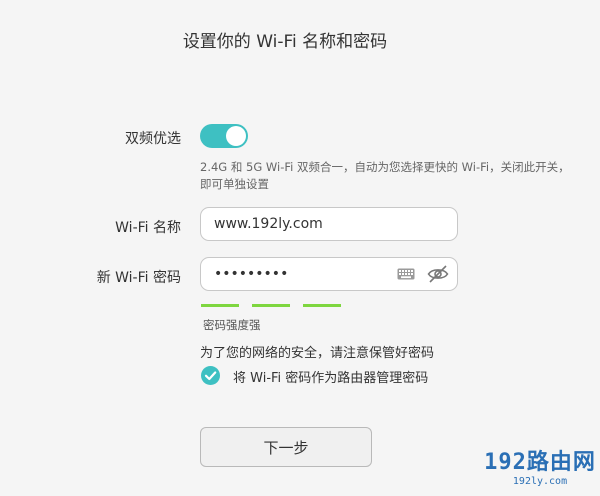 The height and width of the screenshot is (496, 600). I want to click on wifi-password-field, so click(329, 274).